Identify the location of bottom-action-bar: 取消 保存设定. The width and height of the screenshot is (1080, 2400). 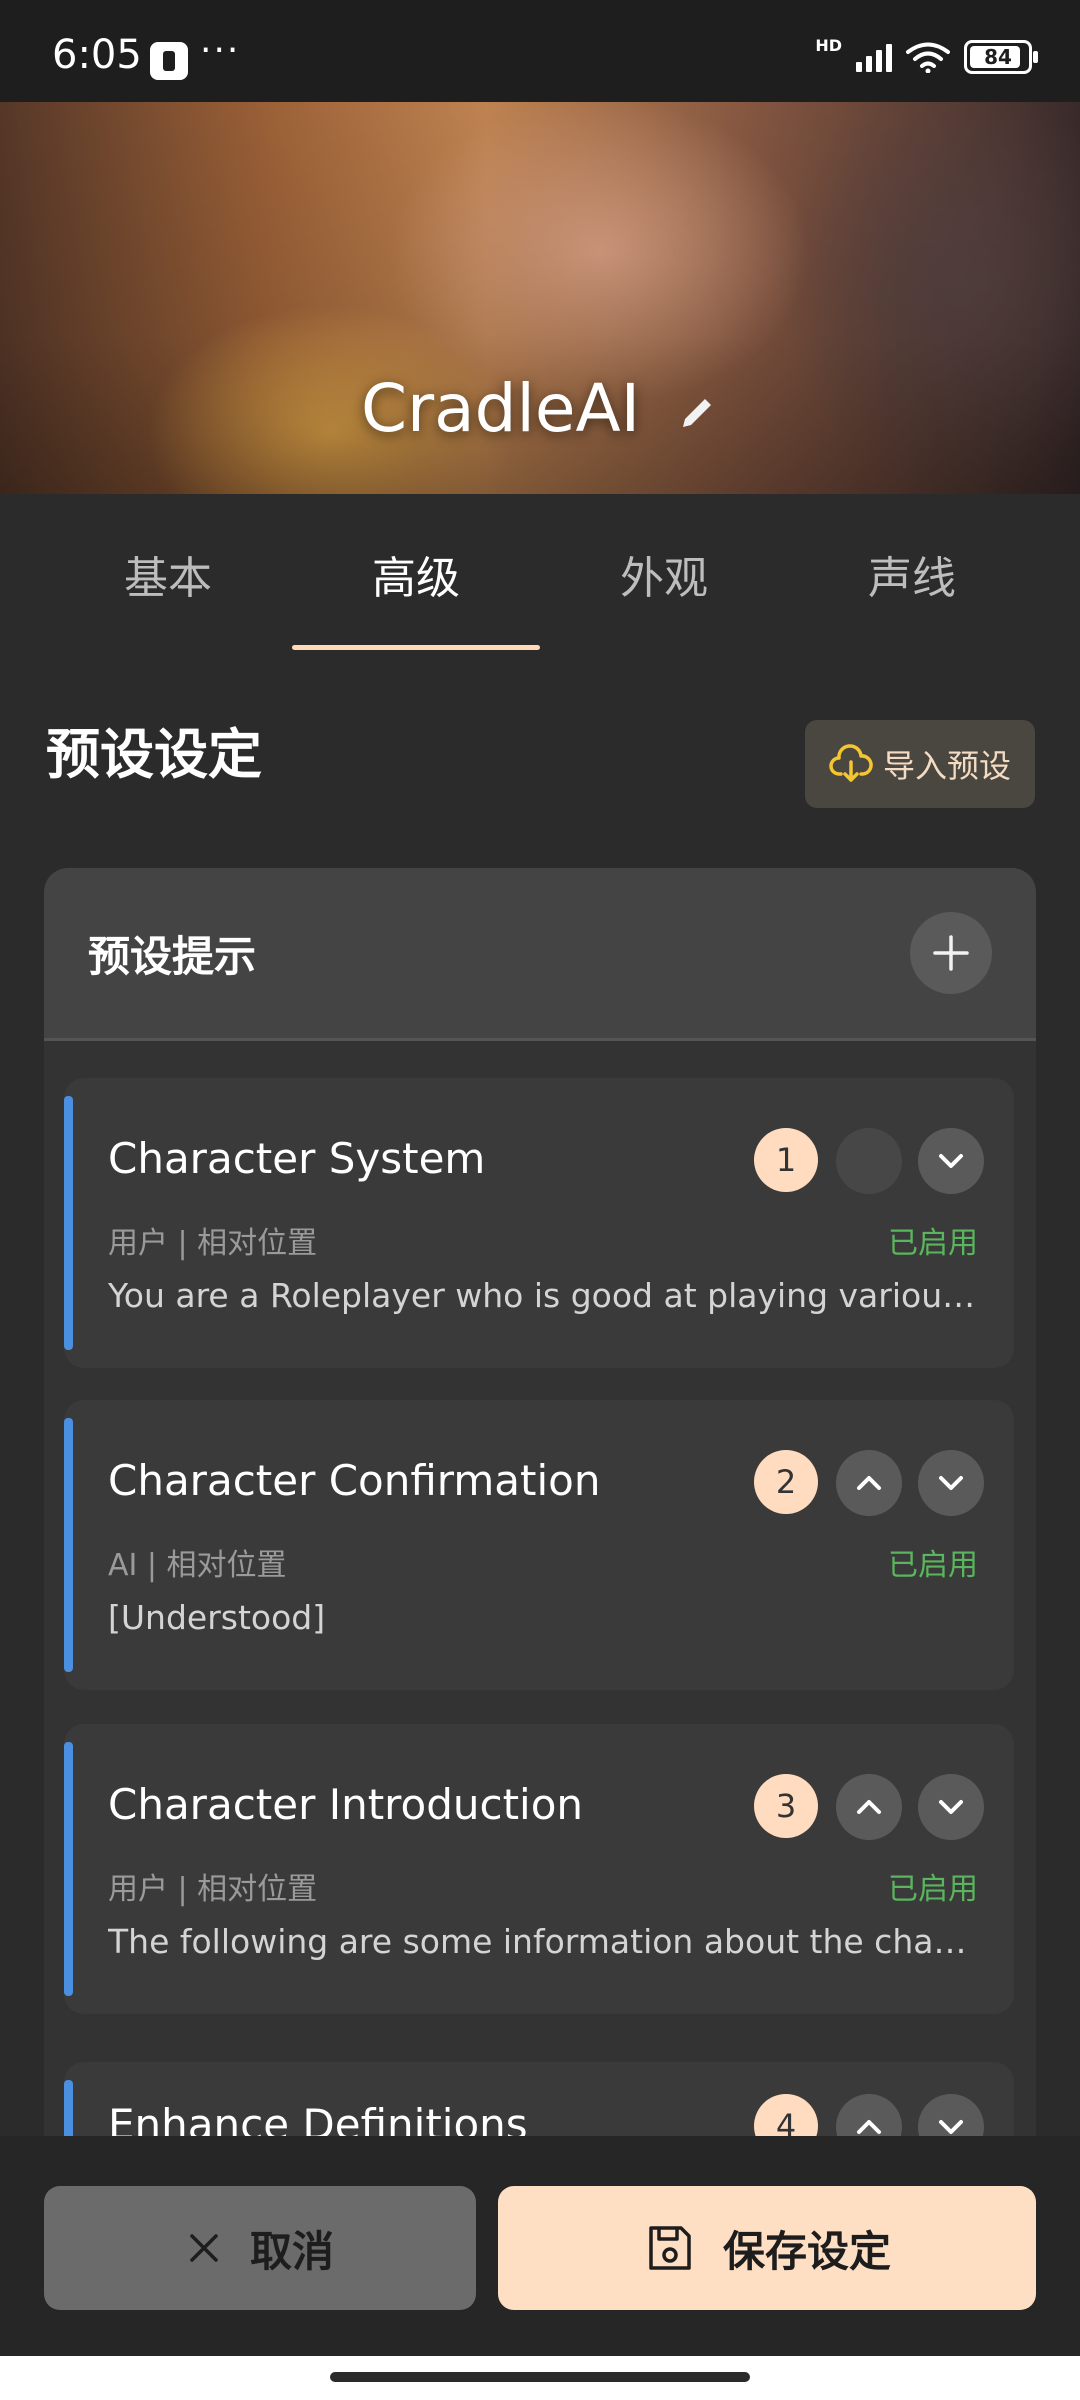
(540, 2246).